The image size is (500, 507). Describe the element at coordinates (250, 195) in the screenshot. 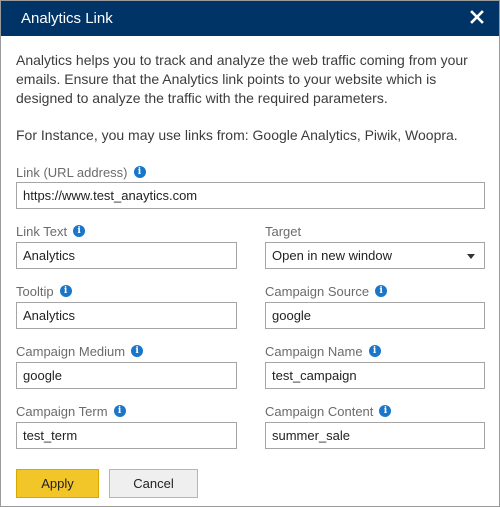

I see `link-url-input` at that location.